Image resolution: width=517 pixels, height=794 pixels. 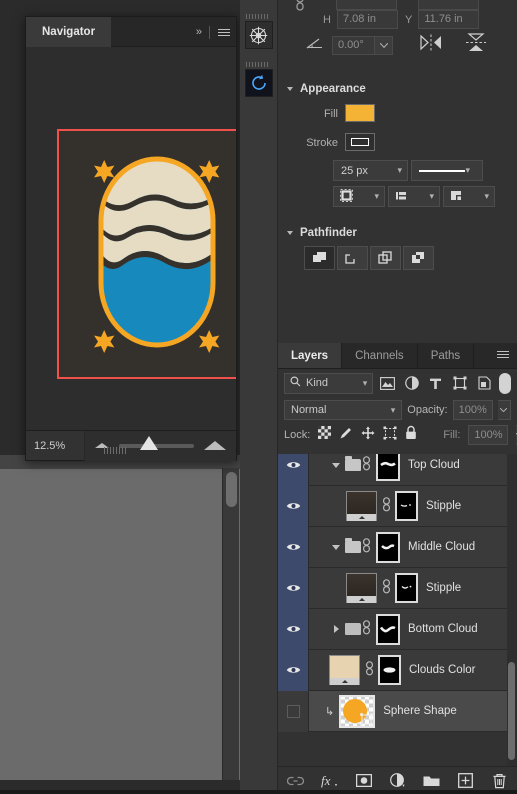 I want to click on tab-paths: Paths, so click(x=446, y=355).